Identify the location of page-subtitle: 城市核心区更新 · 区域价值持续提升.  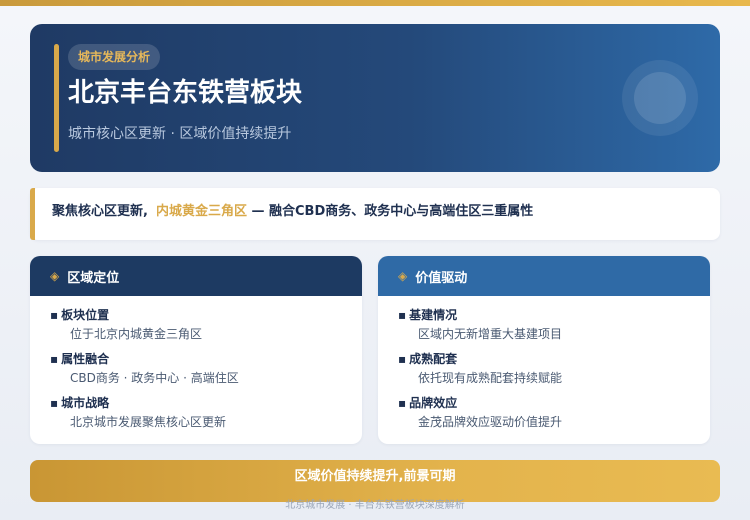
(180, 134).